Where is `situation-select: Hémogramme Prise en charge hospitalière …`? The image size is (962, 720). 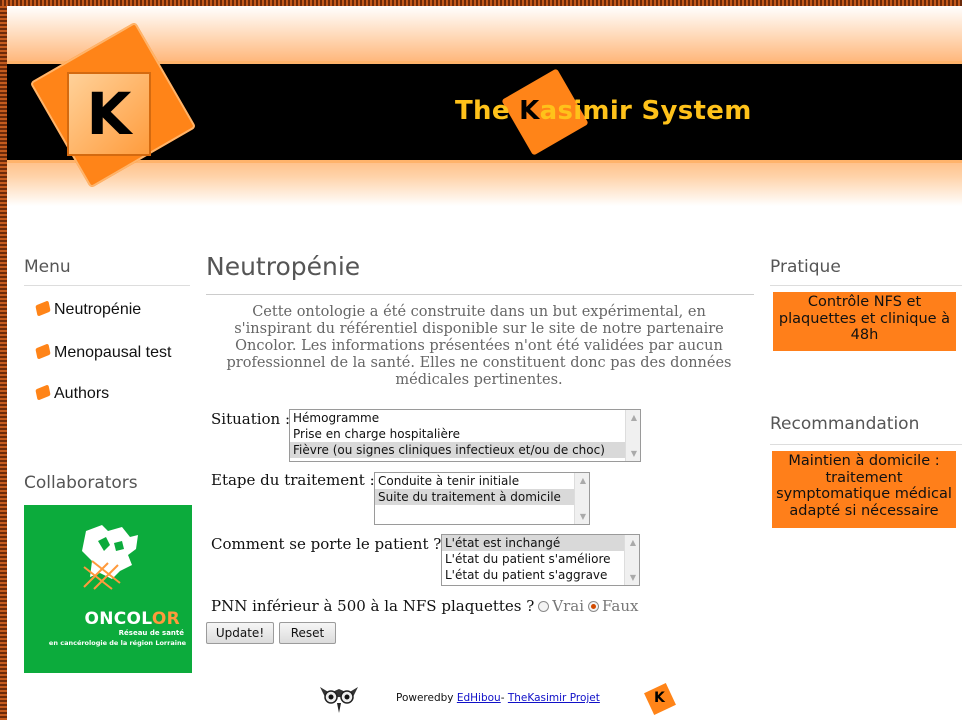 situation-select: Hémogramme Prise en charge hospitalière … is located at coordinates (465, 435).